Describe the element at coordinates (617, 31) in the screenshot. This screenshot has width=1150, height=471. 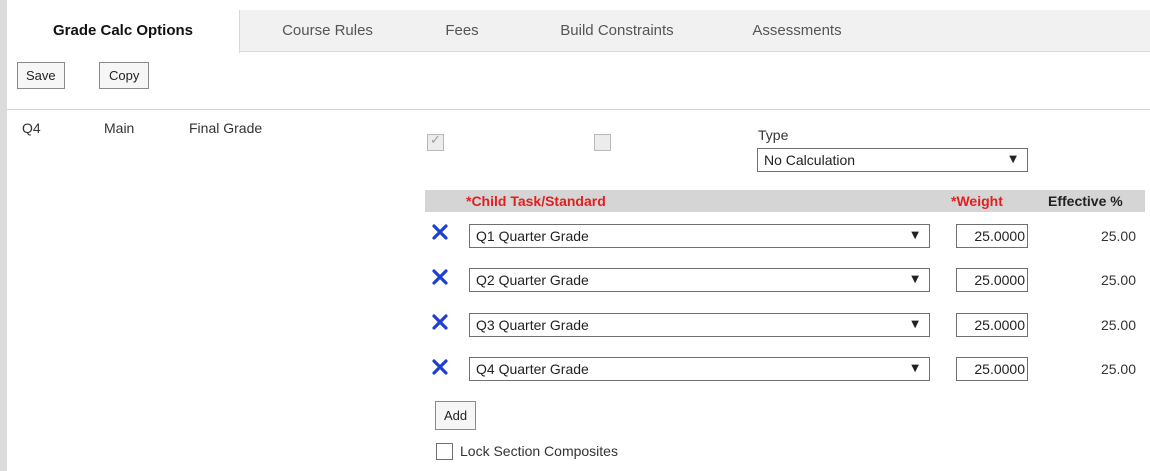
I see `tab-build-constraints: Build Constraints` at that location.